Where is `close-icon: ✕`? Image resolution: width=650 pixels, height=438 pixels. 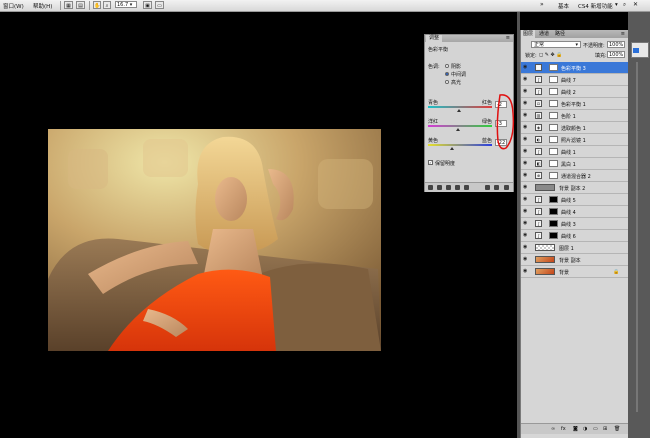 close-icon: ✕ is located at coordinates (635, 4).